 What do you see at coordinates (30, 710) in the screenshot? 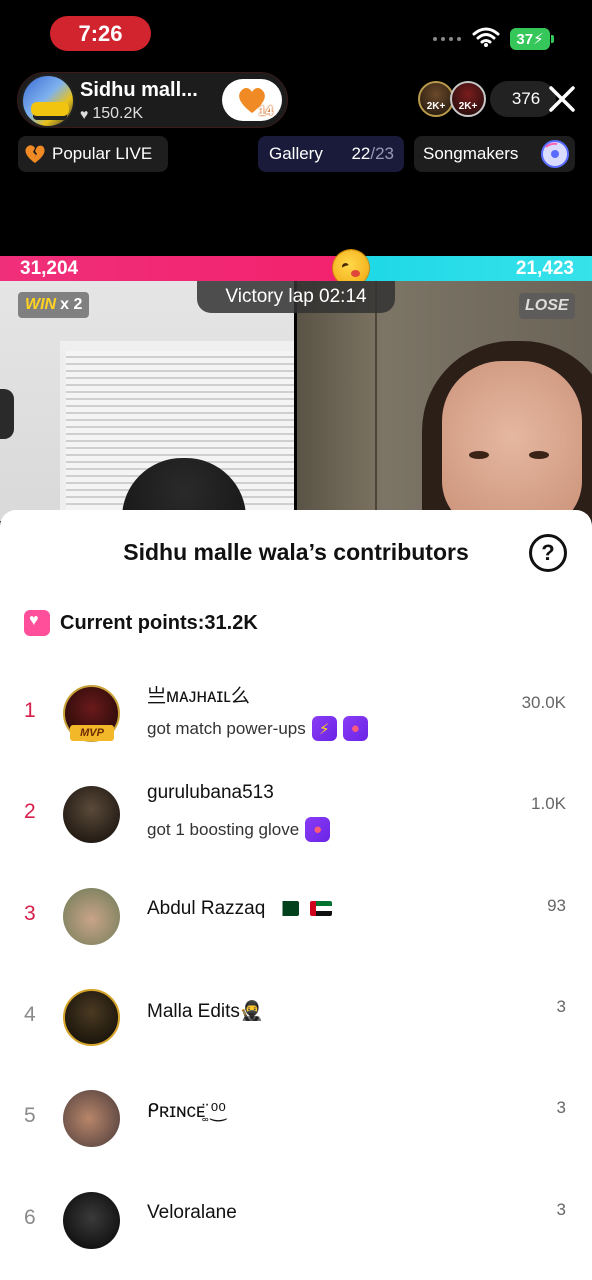
I see `contributor-rank: 1` at bounding box center [30, 710].